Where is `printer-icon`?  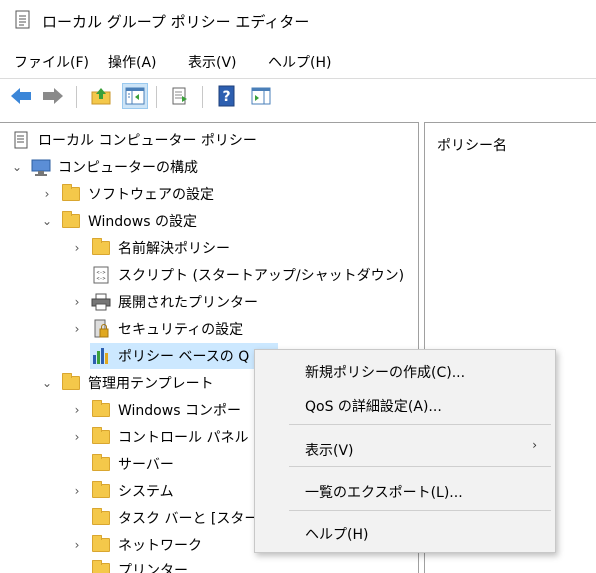 printer-icon is located at coordinates (101, 302).